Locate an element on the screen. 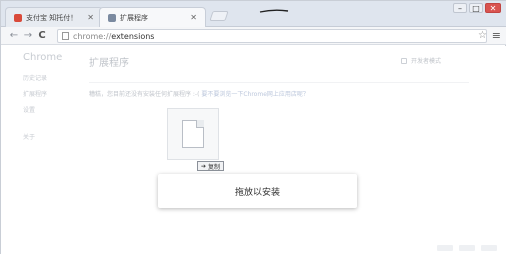 This screenshot has height=254, width=506. toolbar: ← → C chrome://extensions ☆ ≡ is located at coordinates (253, 36).